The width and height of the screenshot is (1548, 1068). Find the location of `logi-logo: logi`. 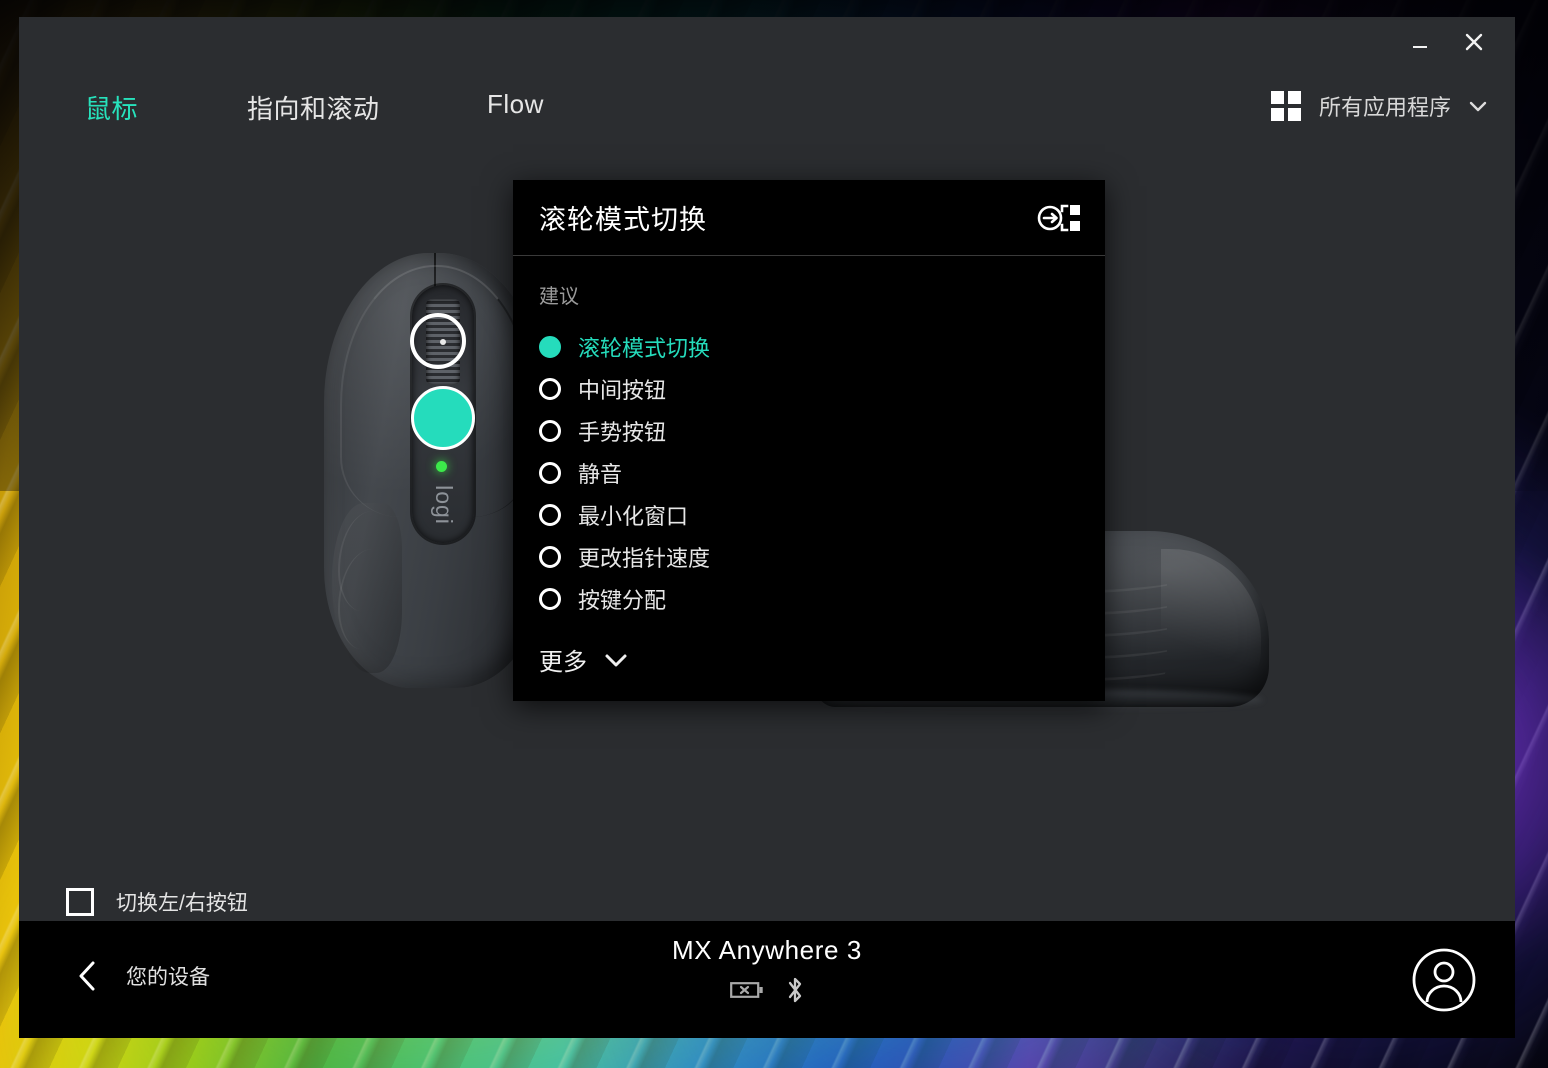

logi-logo: logi is located at coordinates (444, 505).